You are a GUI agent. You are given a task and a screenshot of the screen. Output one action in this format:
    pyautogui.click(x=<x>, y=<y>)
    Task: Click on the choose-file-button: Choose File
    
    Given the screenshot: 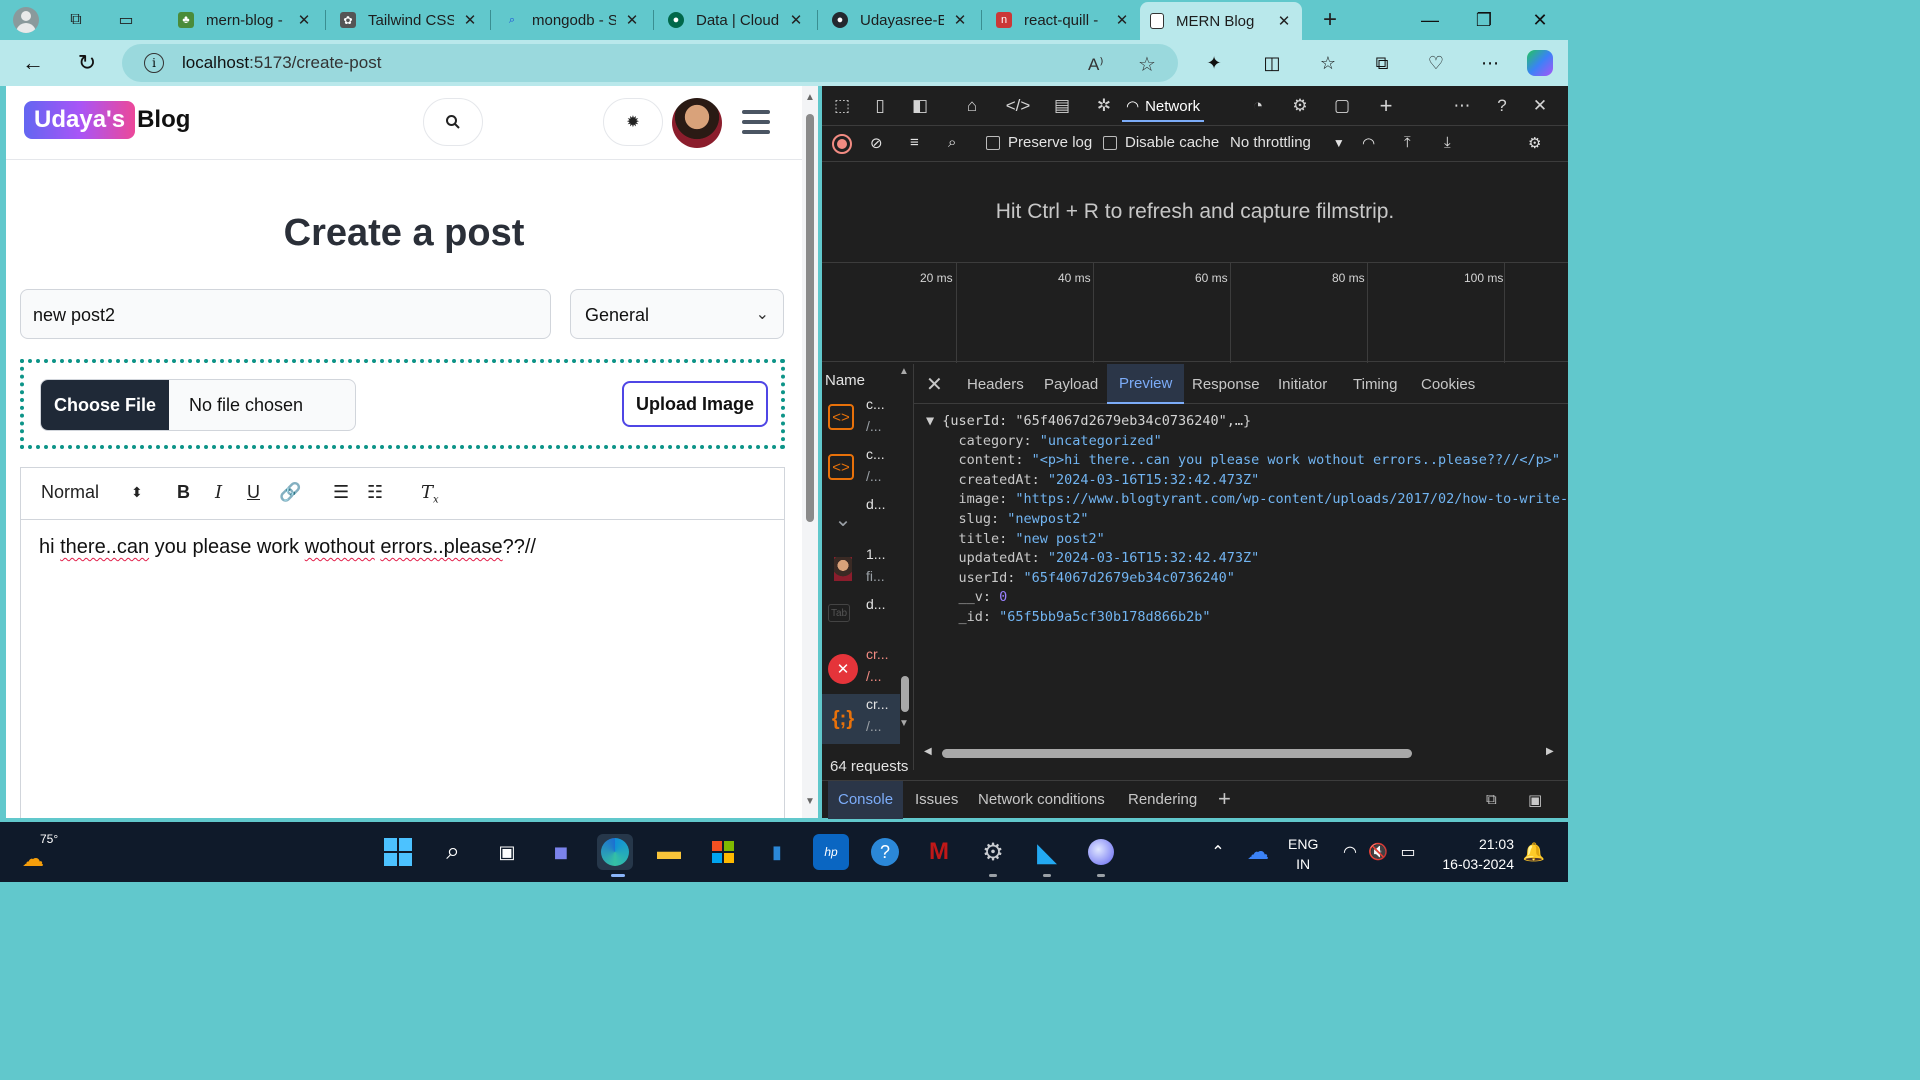 What is the action you would take?
    pyautogui.click(x=105, y=405)
    